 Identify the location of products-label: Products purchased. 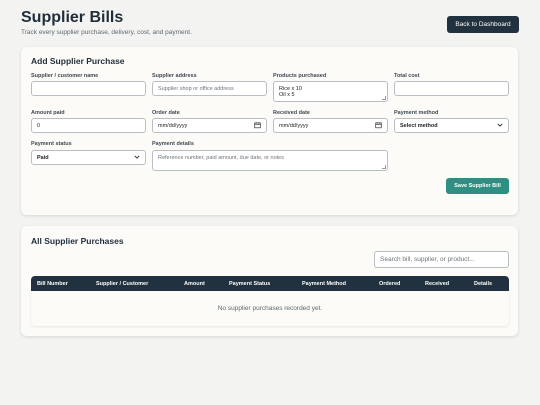
(300, 76).